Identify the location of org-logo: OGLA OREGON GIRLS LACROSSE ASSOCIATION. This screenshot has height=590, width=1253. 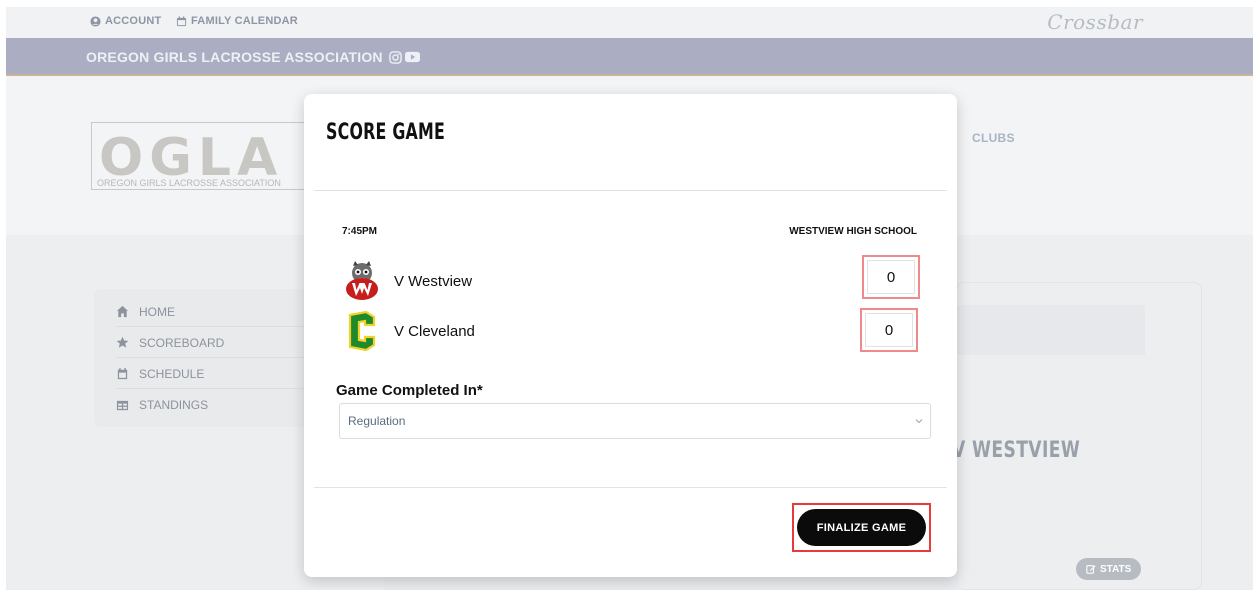
(201, 159).